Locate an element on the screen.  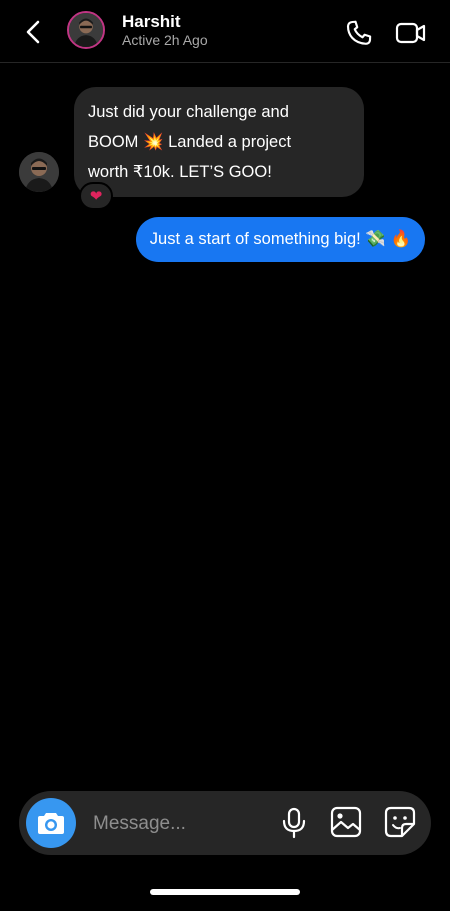
sender-avatar is located at coordinates (39, 172).